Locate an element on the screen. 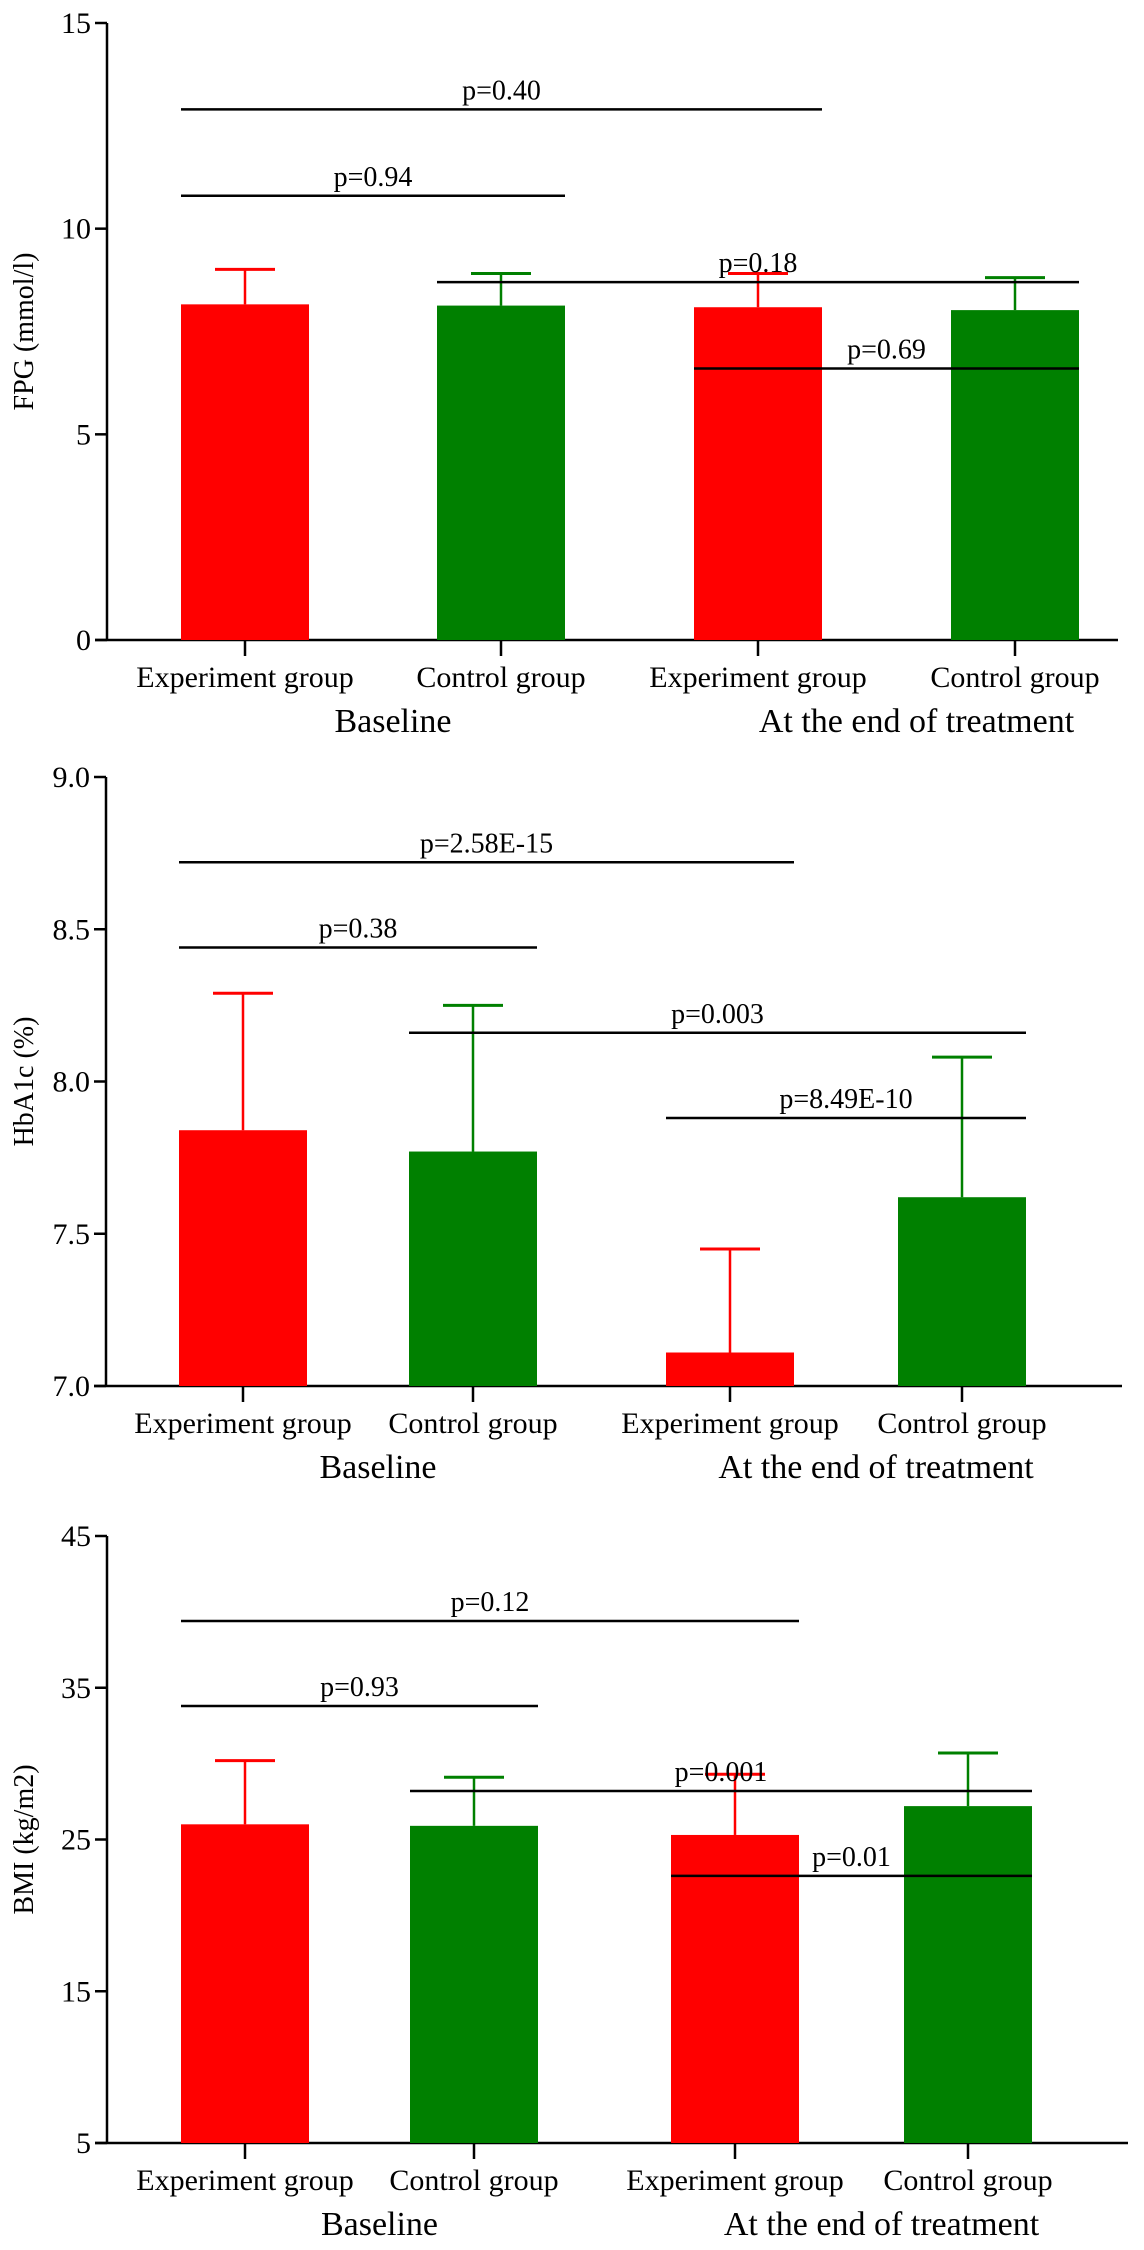 Image resolution: width=1144 pixels, height=2250 pixels. hba1c-y-tick-label: 9.0 is located at coordinates (72, 777).